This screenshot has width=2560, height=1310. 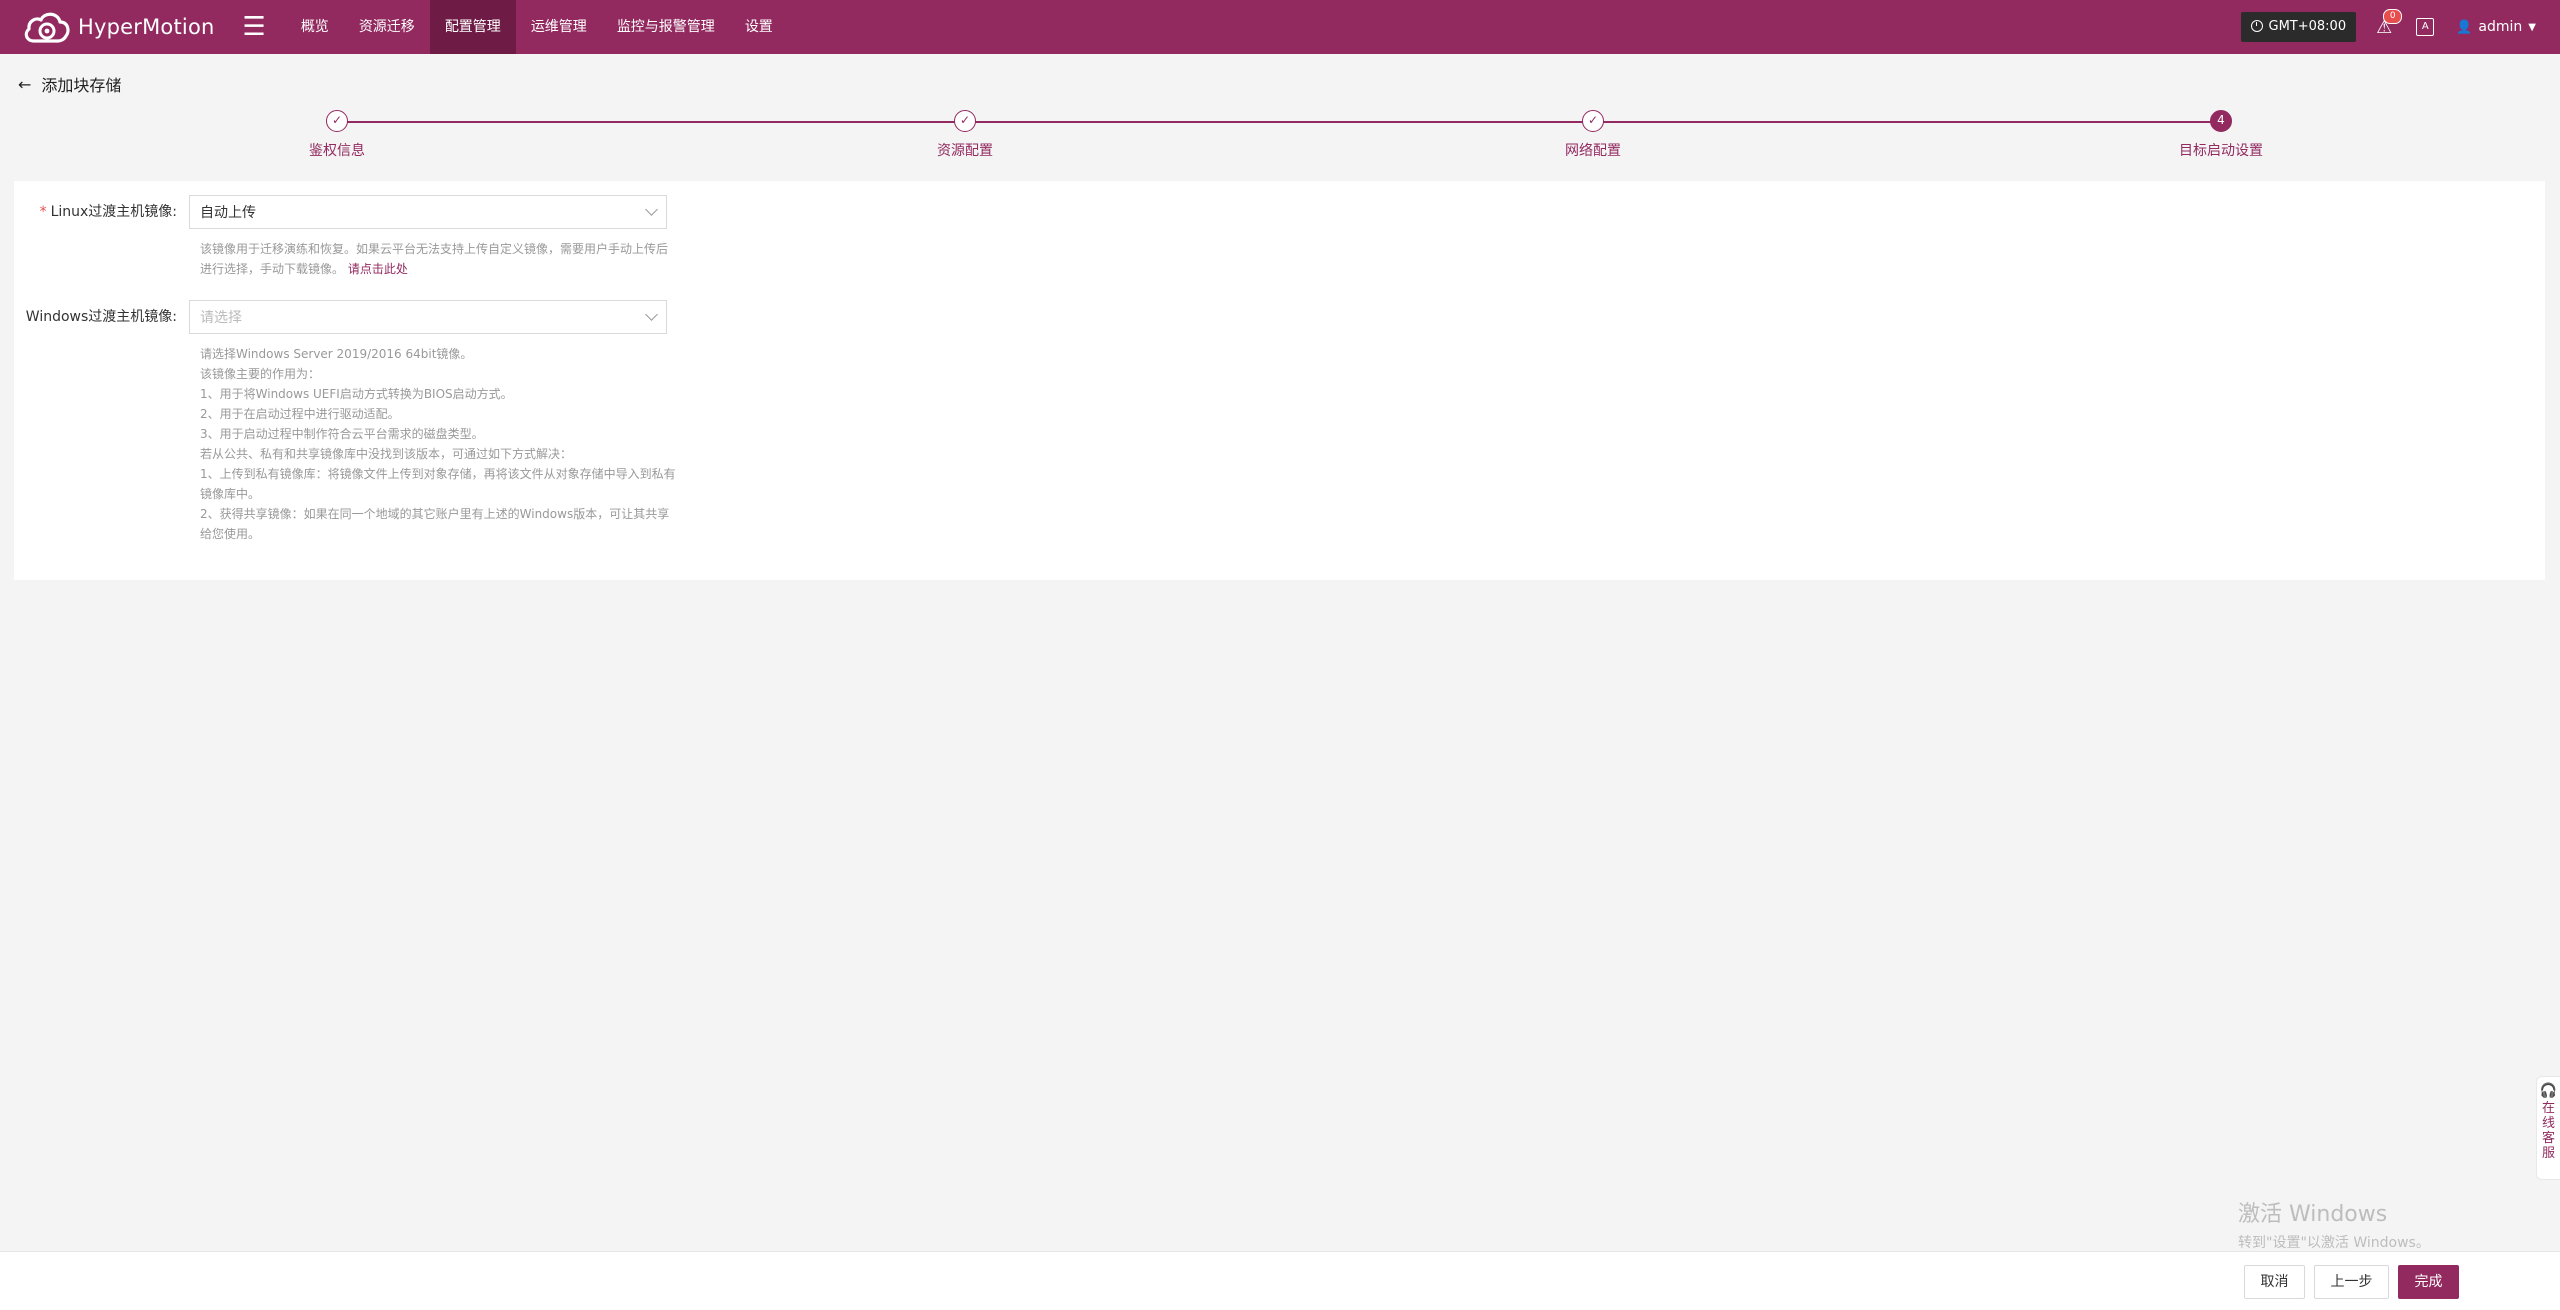 I want to click on nav-item-config: 配置管理, so click(x=473, y=27).